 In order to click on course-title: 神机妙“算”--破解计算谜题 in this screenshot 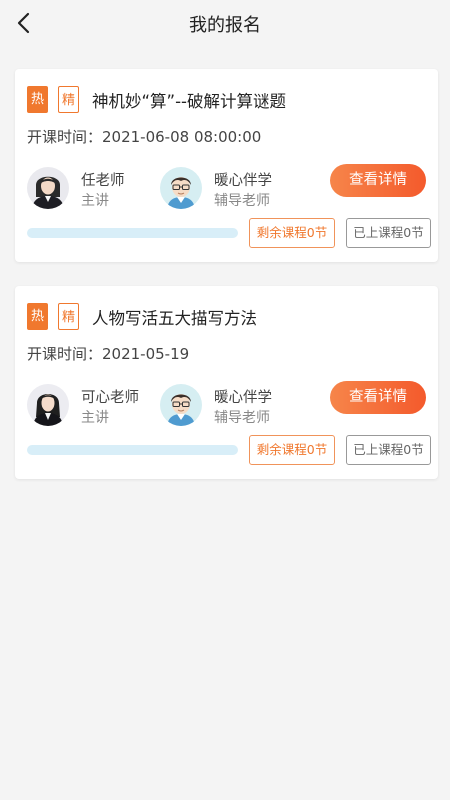, I will do `click(189, 101)`.